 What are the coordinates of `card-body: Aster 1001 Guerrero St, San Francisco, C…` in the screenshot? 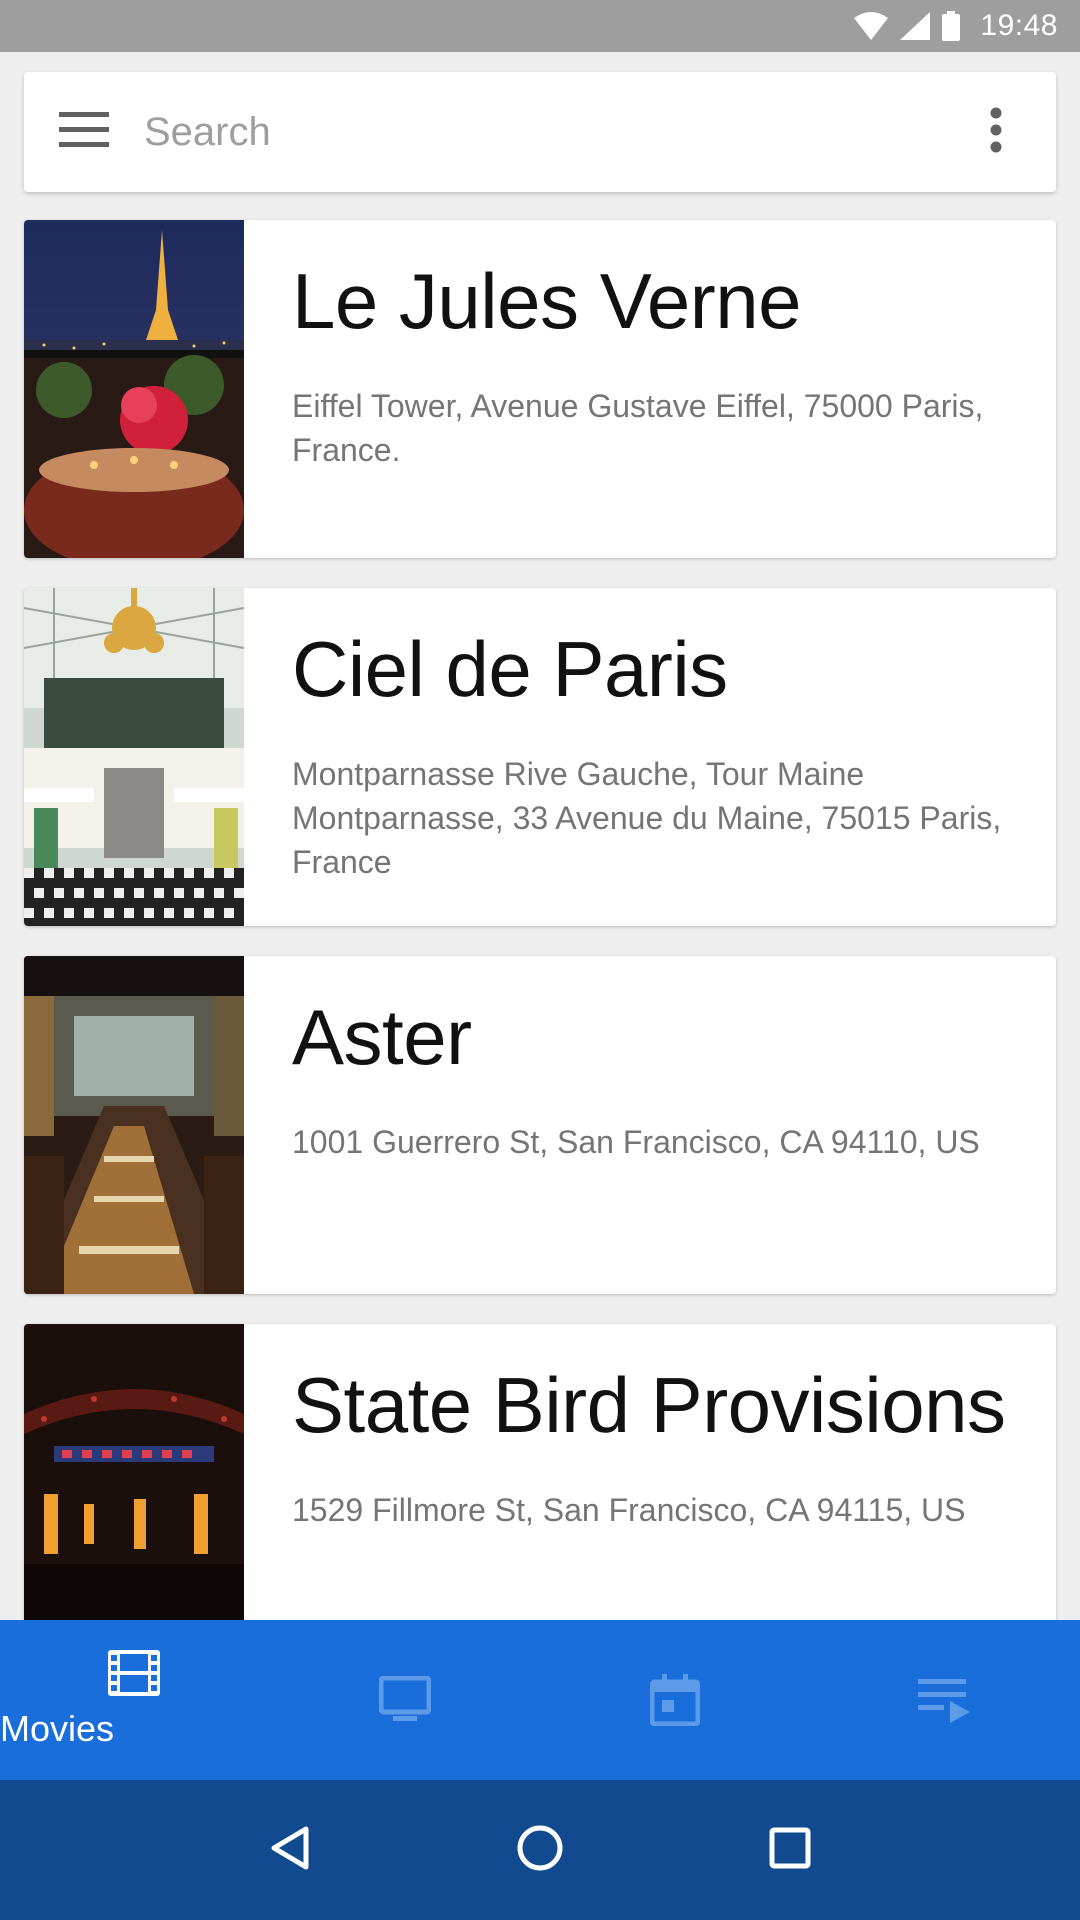 It's located at (650, 1125).